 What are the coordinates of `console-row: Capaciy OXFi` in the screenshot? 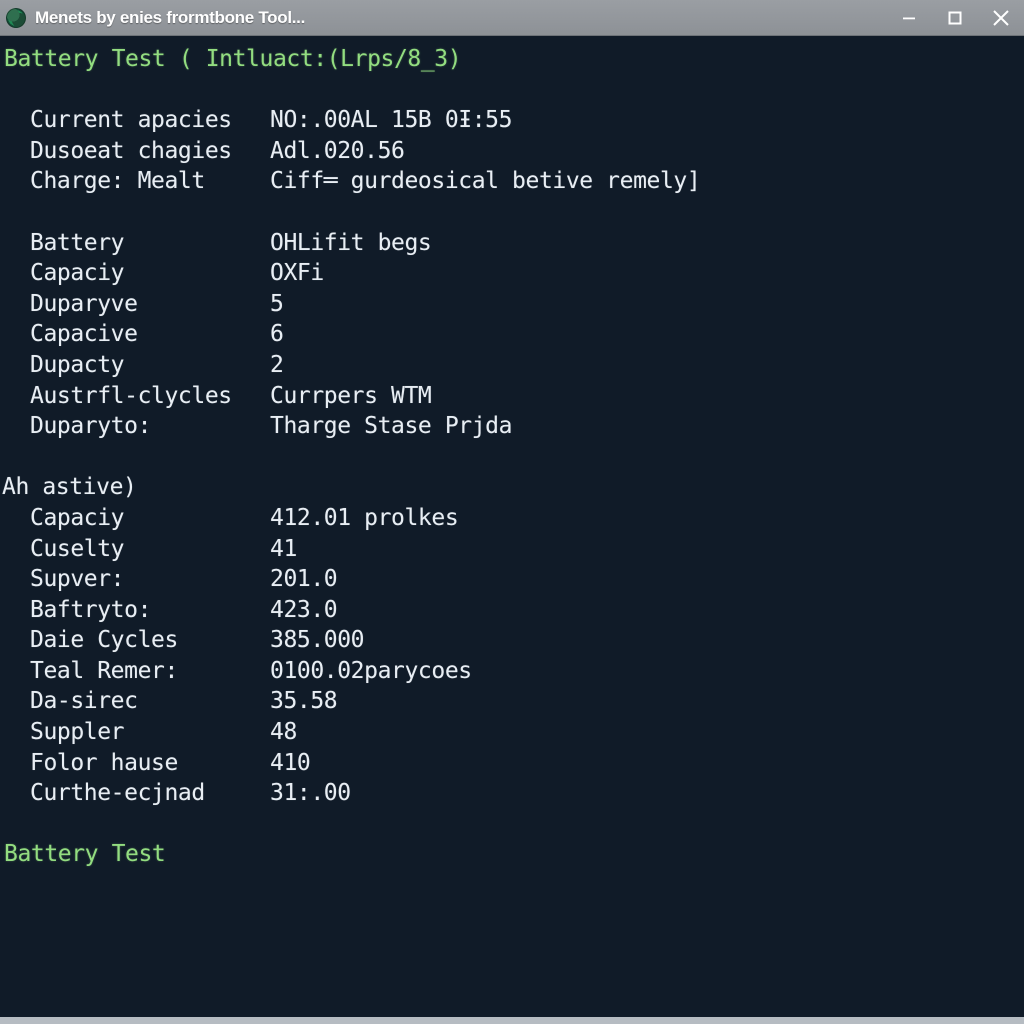 It's located at (512, 273).